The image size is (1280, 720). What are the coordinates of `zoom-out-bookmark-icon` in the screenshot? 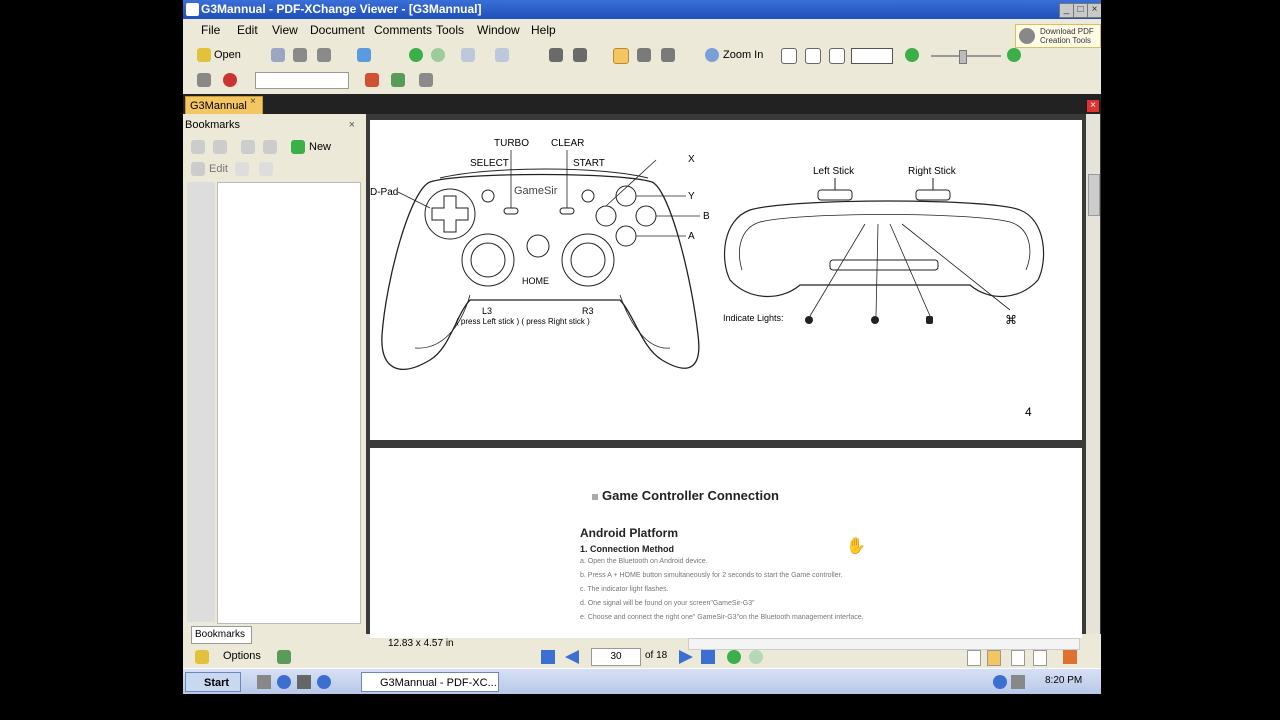 It's located at (270, 147).